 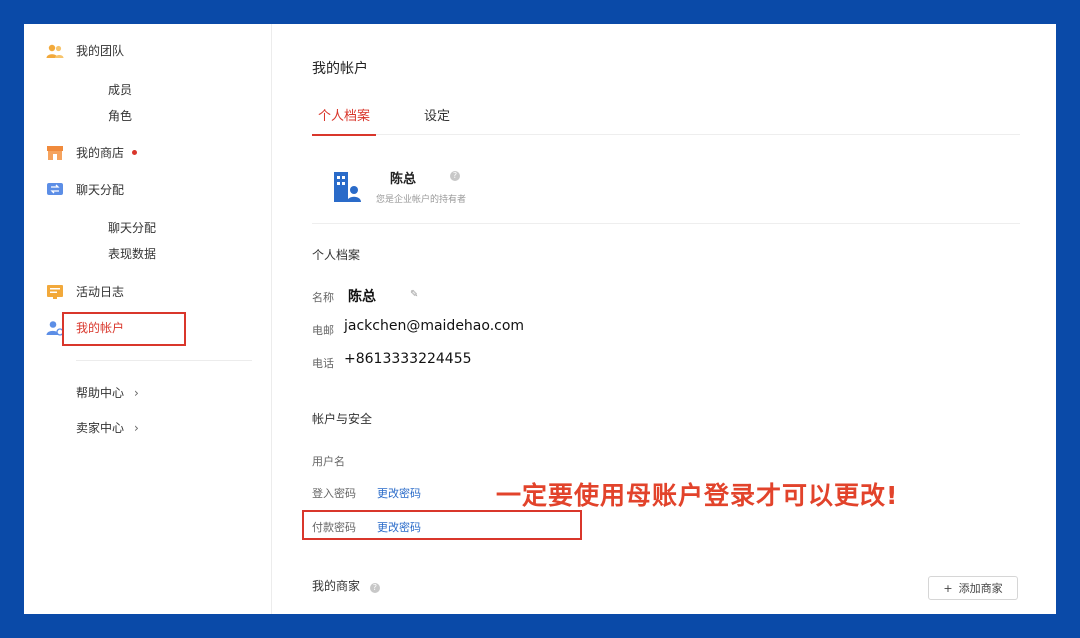 I want to click on tab-bar: 个人档案 设定, so click(x=666, y=119).